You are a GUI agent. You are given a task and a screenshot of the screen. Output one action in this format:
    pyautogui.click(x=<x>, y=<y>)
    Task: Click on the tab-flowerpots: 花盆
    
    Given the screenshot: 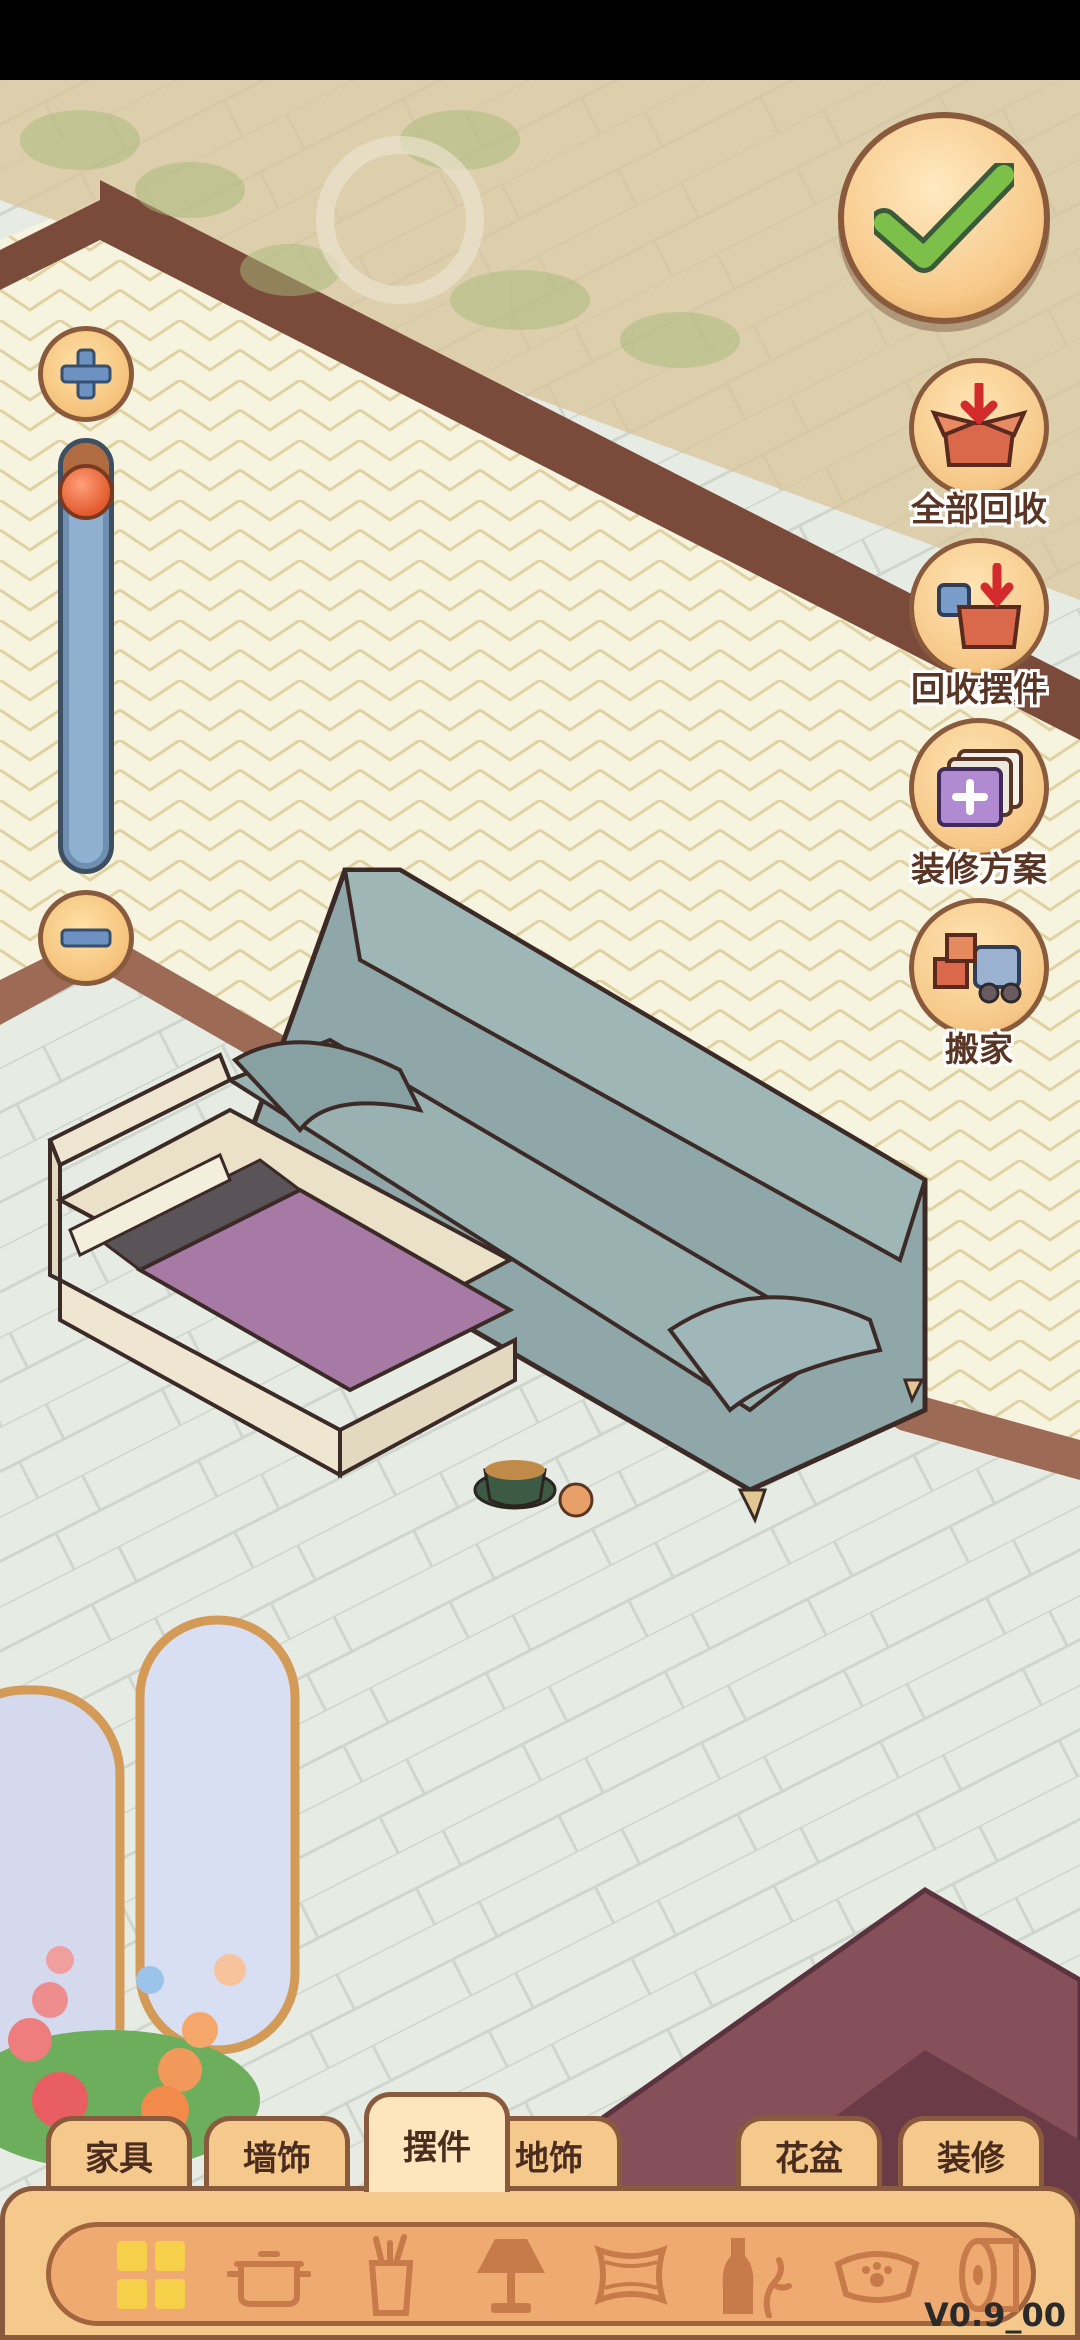 What is the action you would take?
    pyautogui.click(x=809, y=2153)
    